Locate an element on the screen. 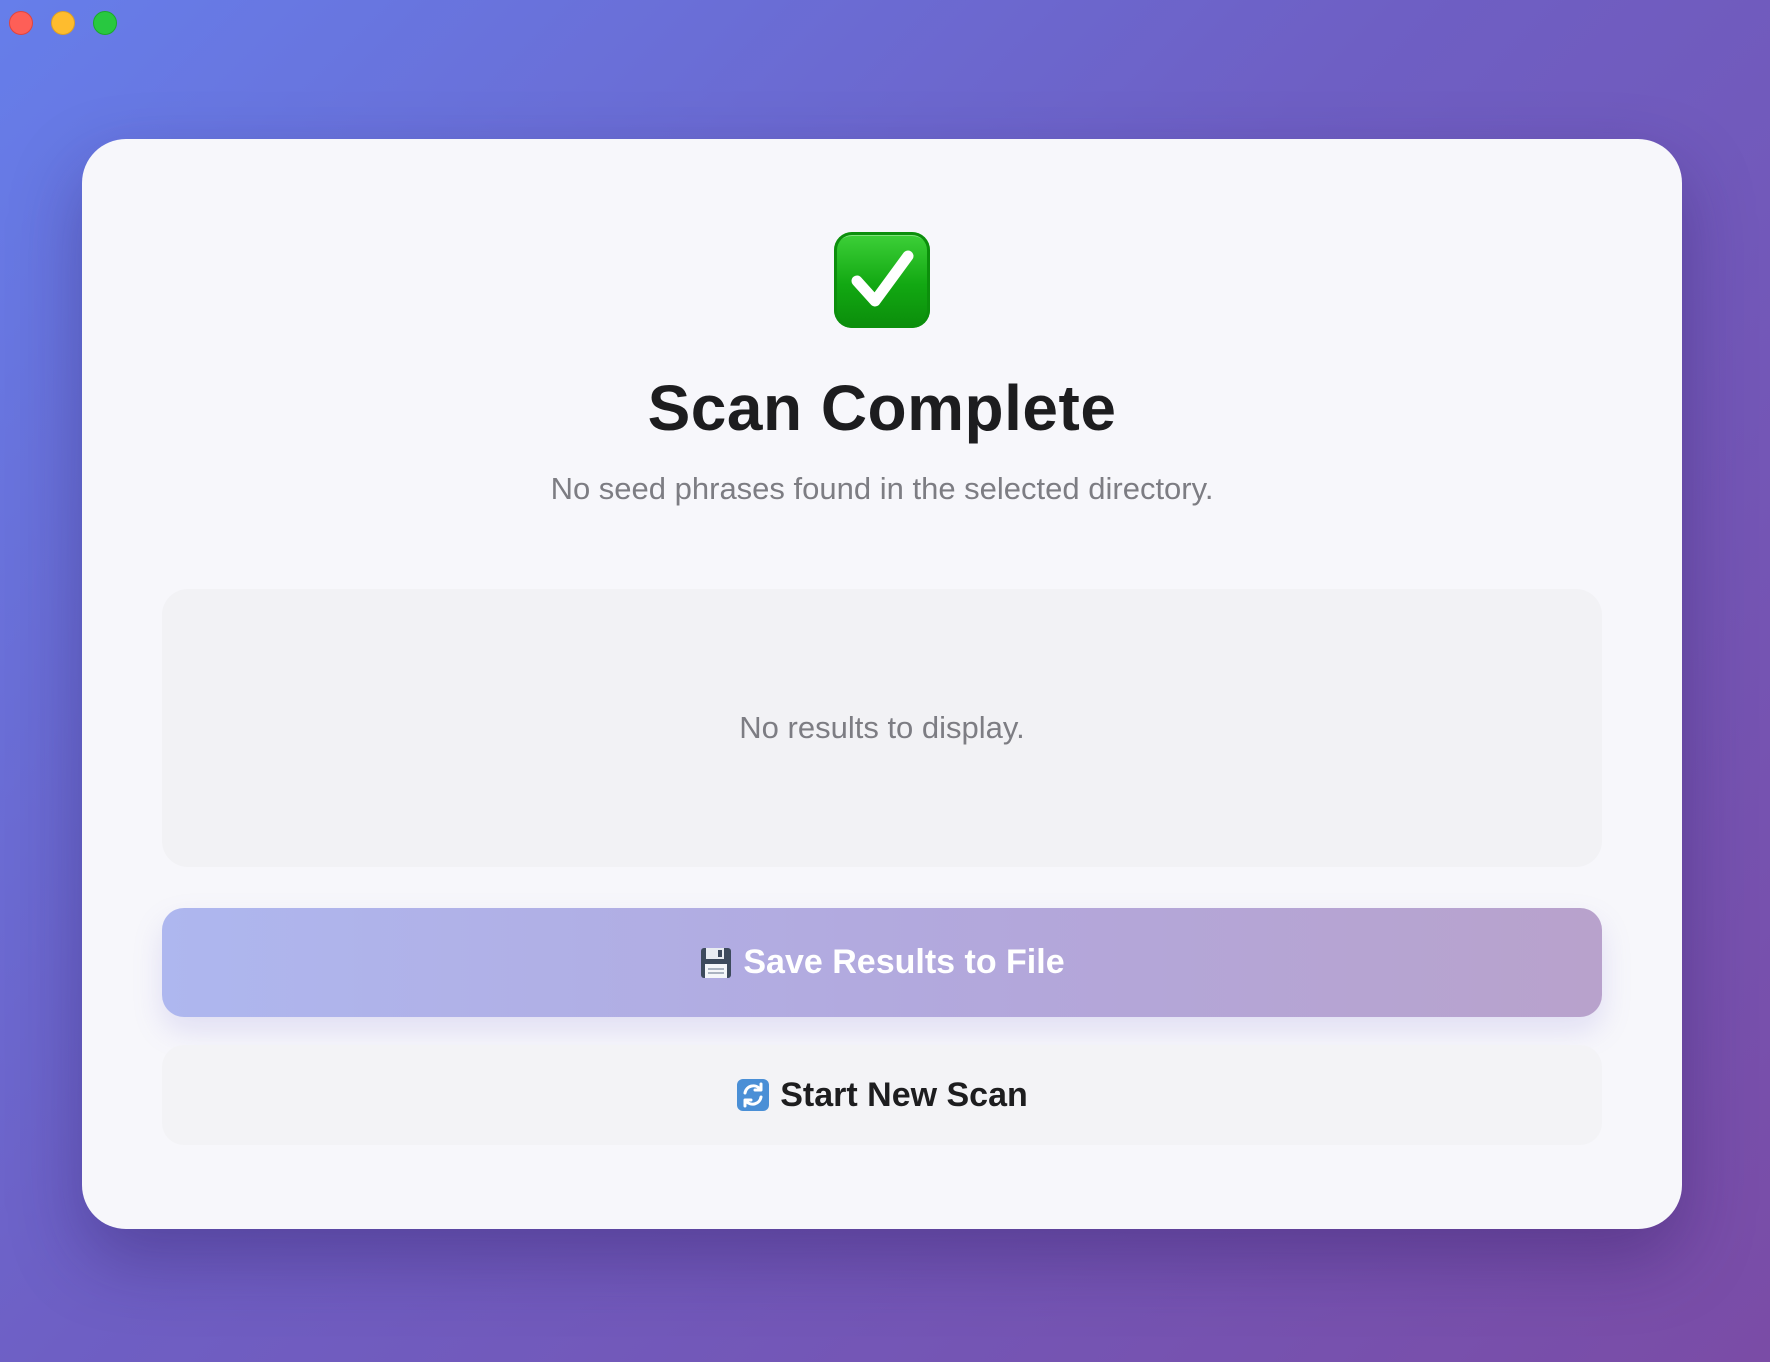 Image resolution: width=1770 pixels, height=1362 pixels. save-results-label: Save Results to File is located at coordinates (904, 962).